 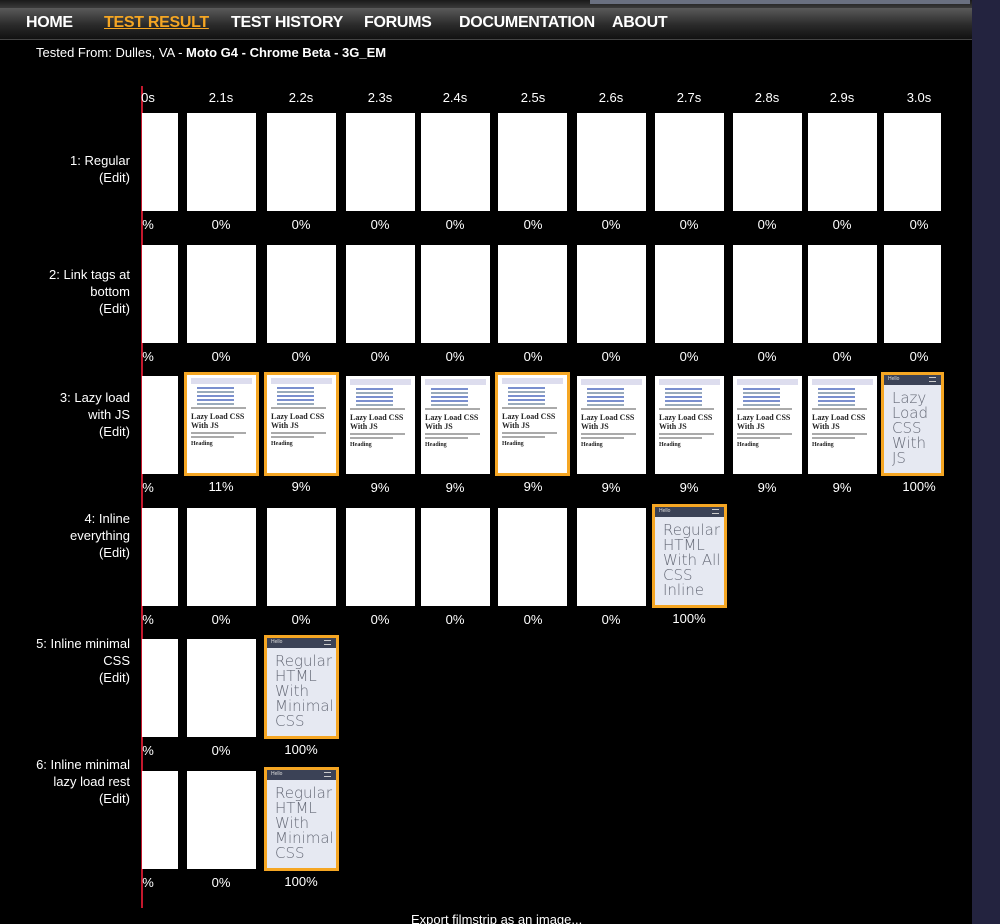 I want to click on visual-progress: 11%, so click(x=221, y=486).